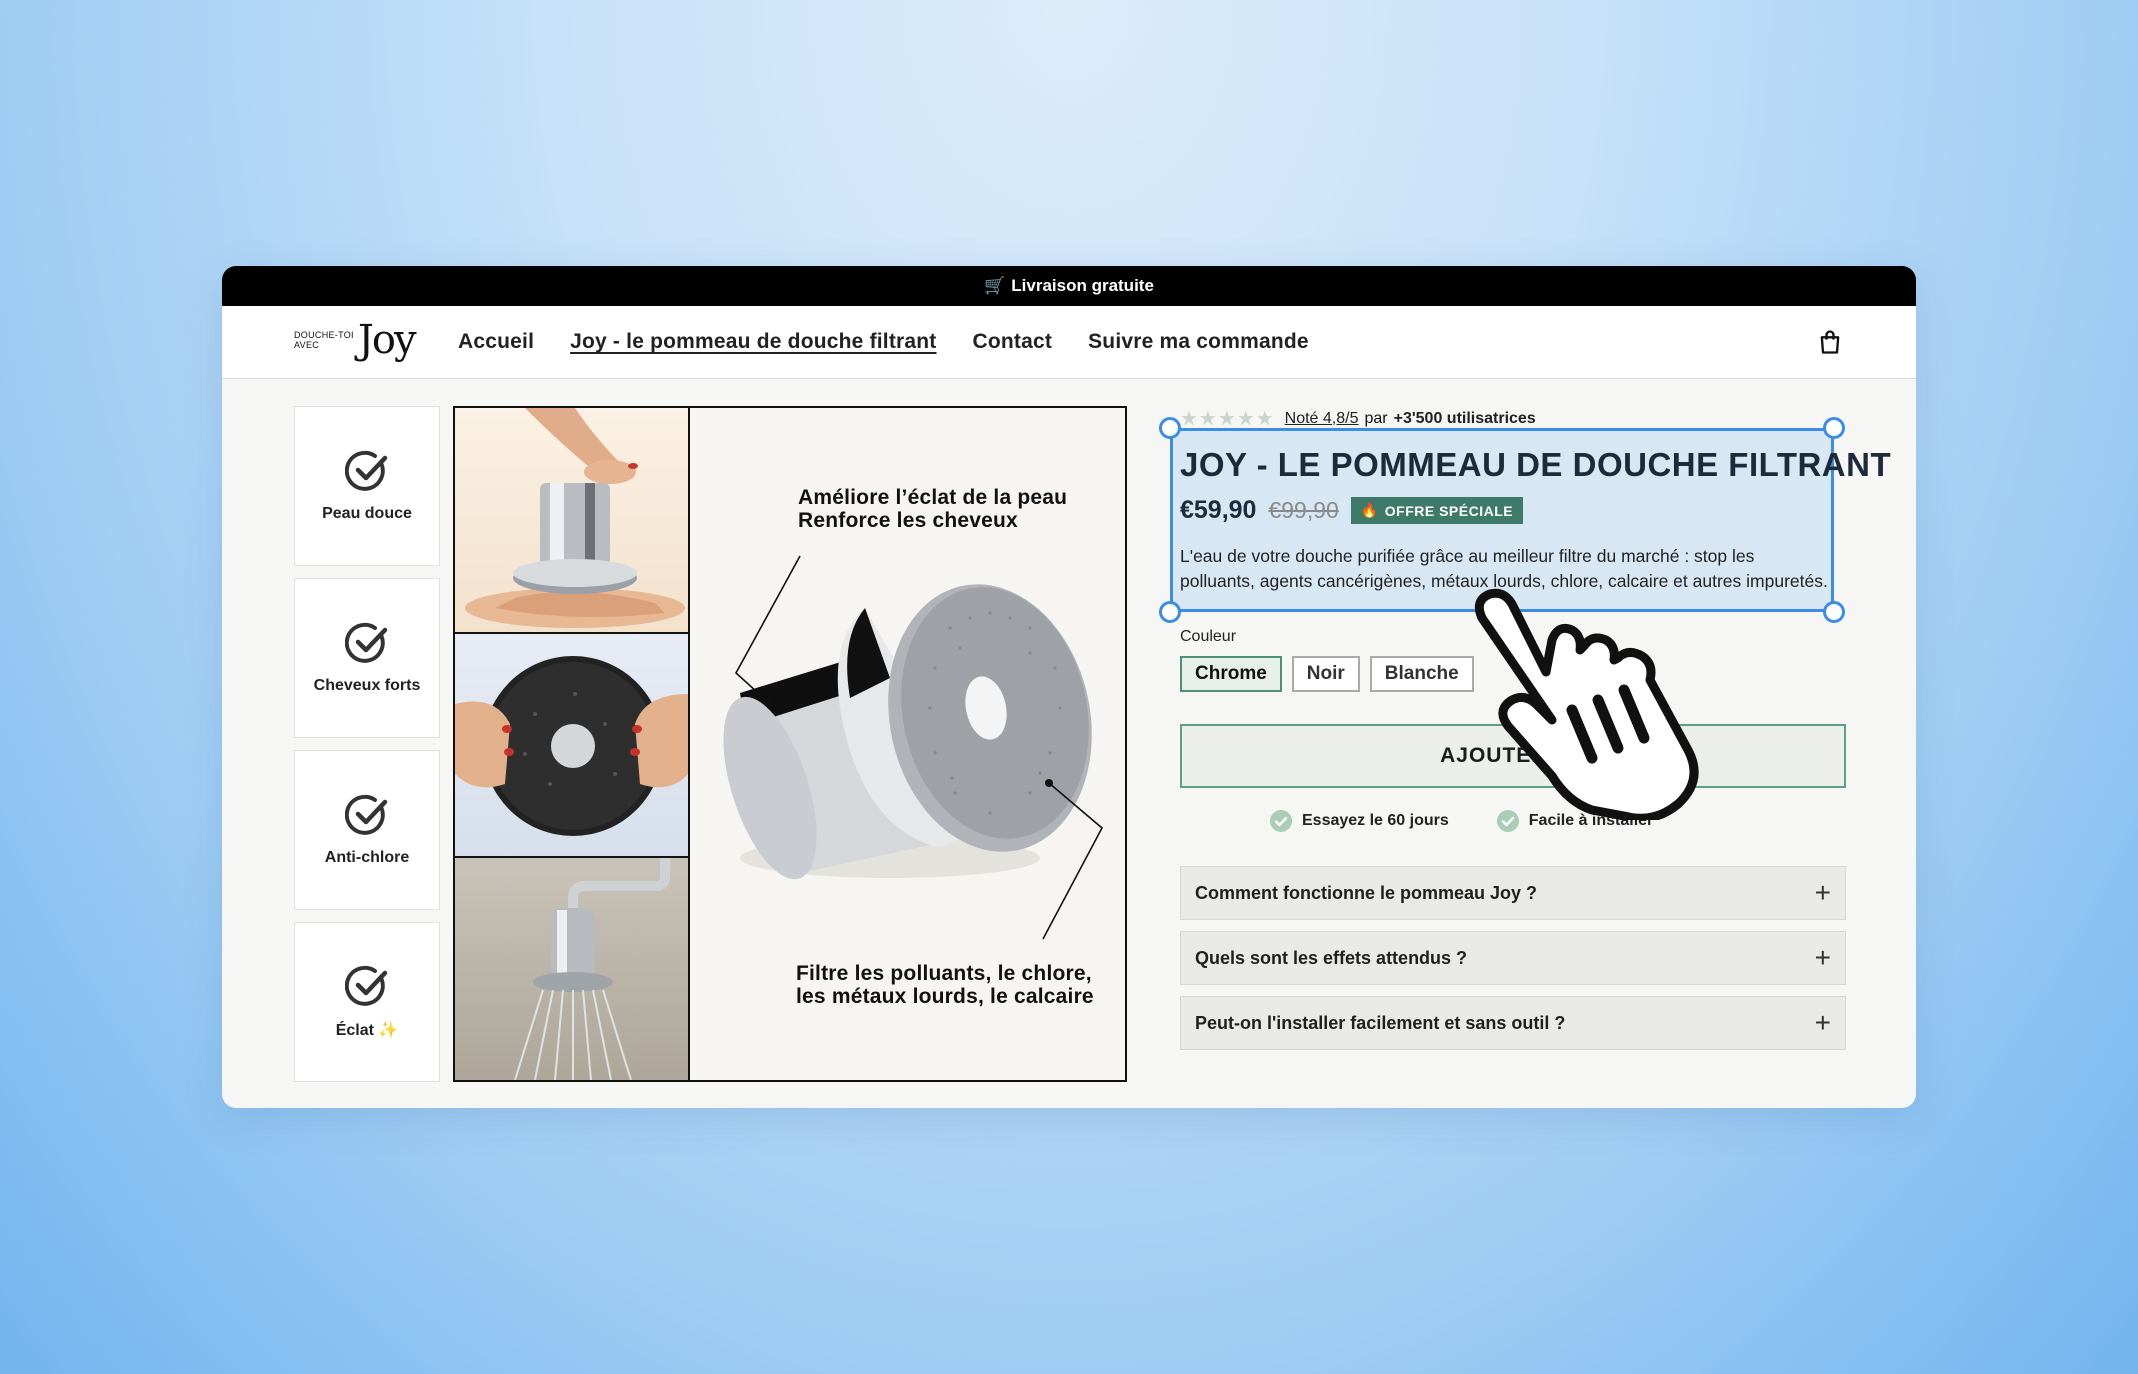 This screenshot has height=1374, width=2138. Describe the element at coordinates (1366, 892) in the screenshot. I see `faq-question: Comment fonctionne le pommeau Joy ?` at that location.